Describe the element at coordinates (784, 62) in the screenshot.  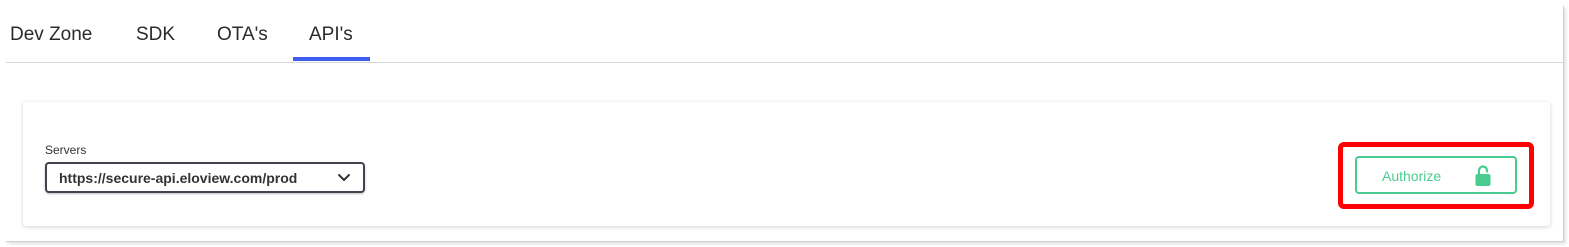
I see `tab-divider` at that location.